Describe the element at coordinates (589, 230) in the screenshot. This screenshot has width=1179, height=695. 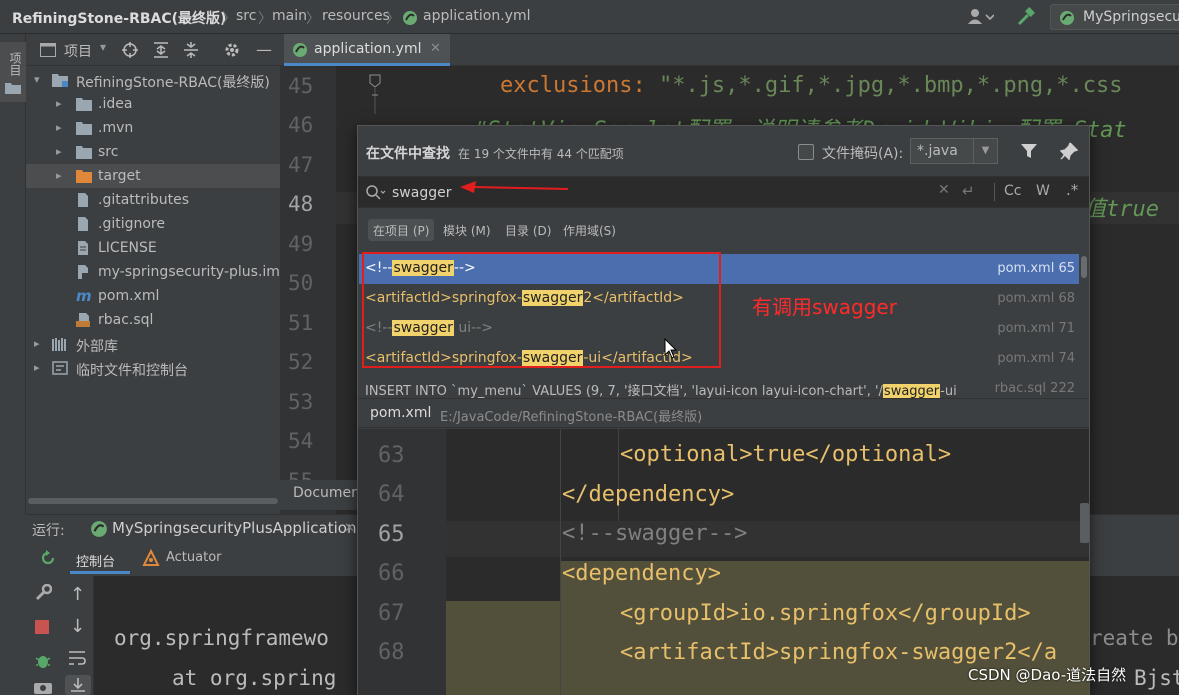
I see `scope-tab-scope: 作用域(S)` at that location.